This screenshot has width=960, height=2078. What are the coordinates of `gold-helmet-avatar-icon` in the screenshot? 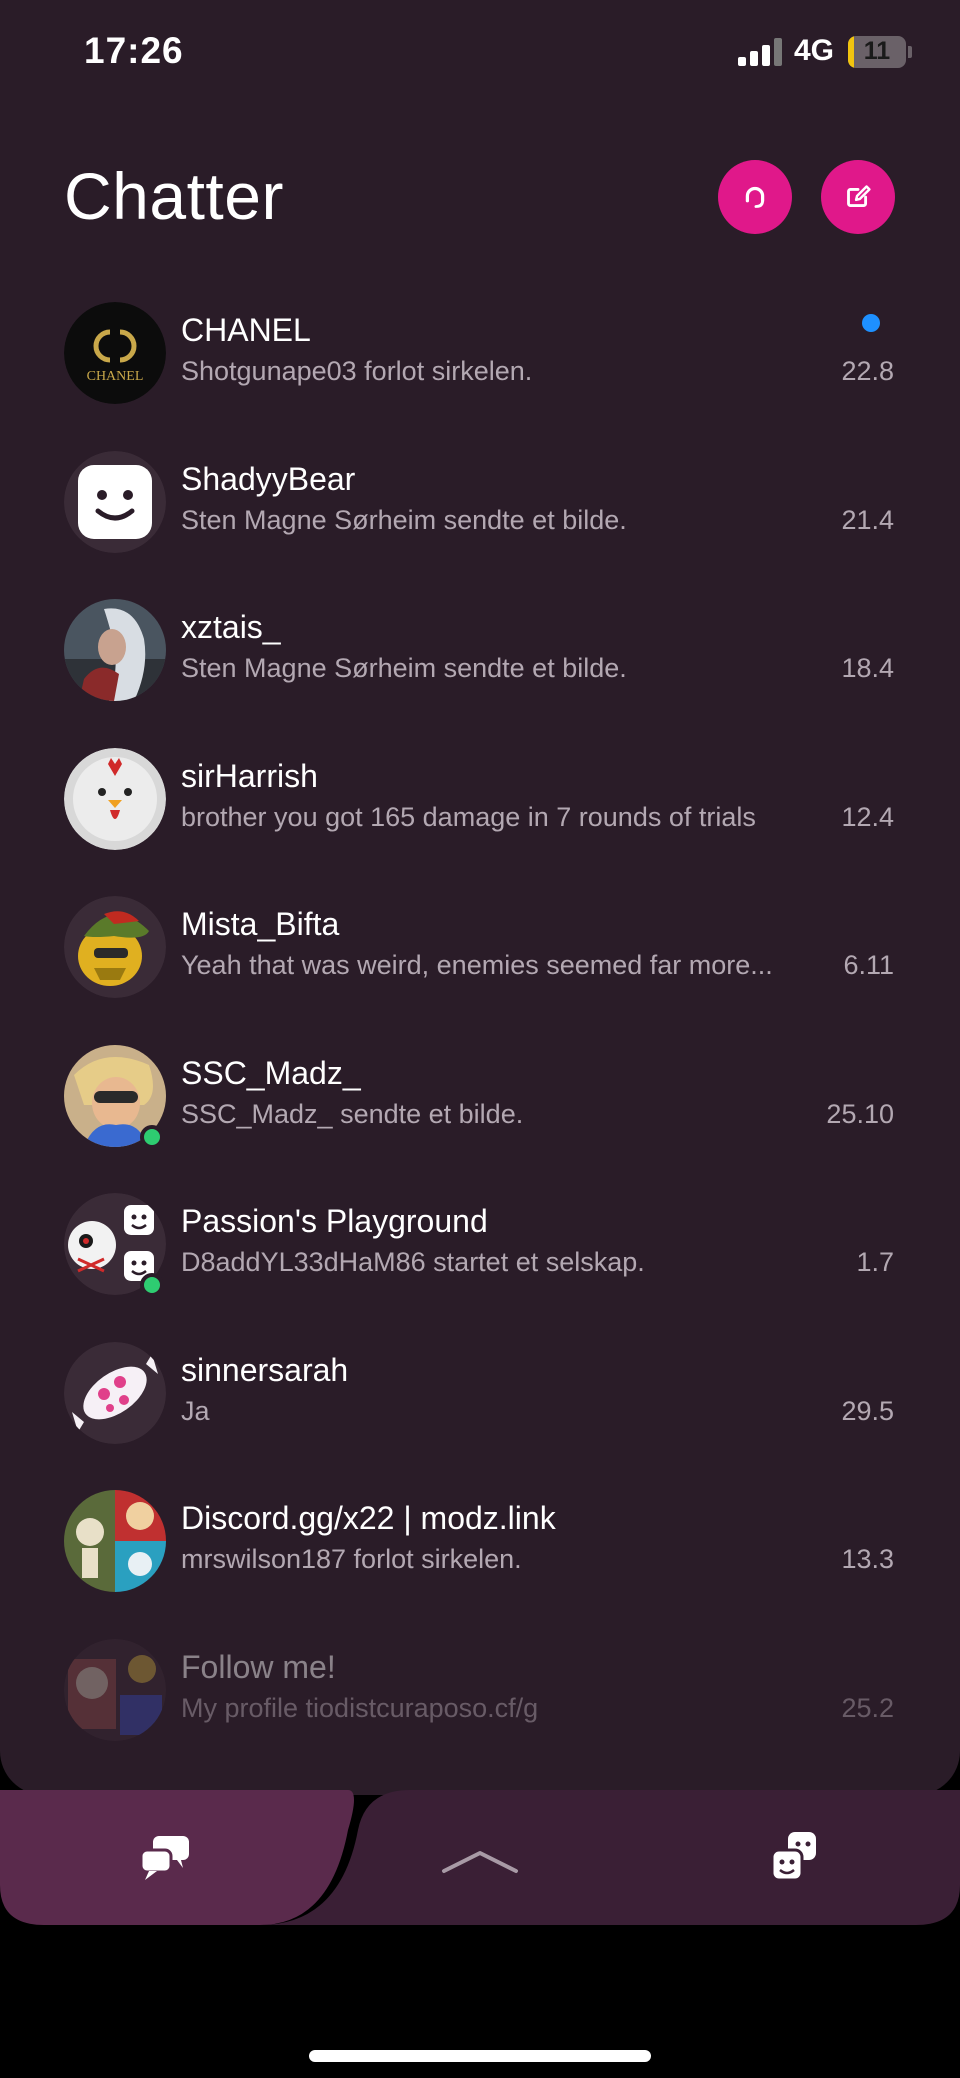 It's located at (115, 947).